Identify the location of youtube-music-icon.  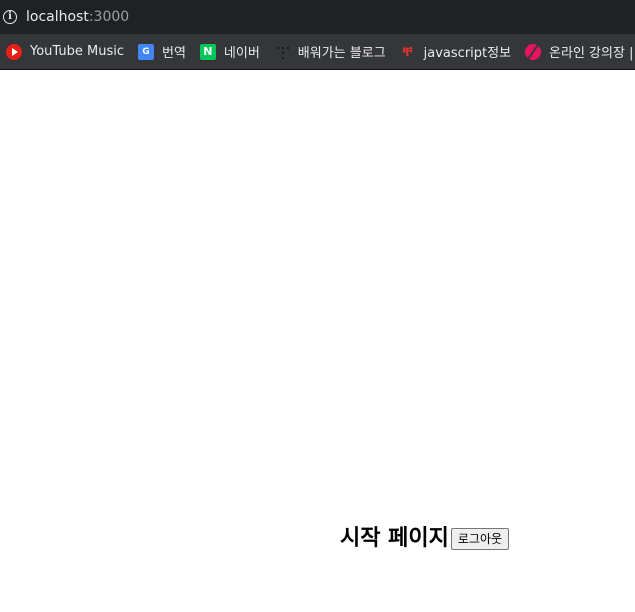
(14, 51).